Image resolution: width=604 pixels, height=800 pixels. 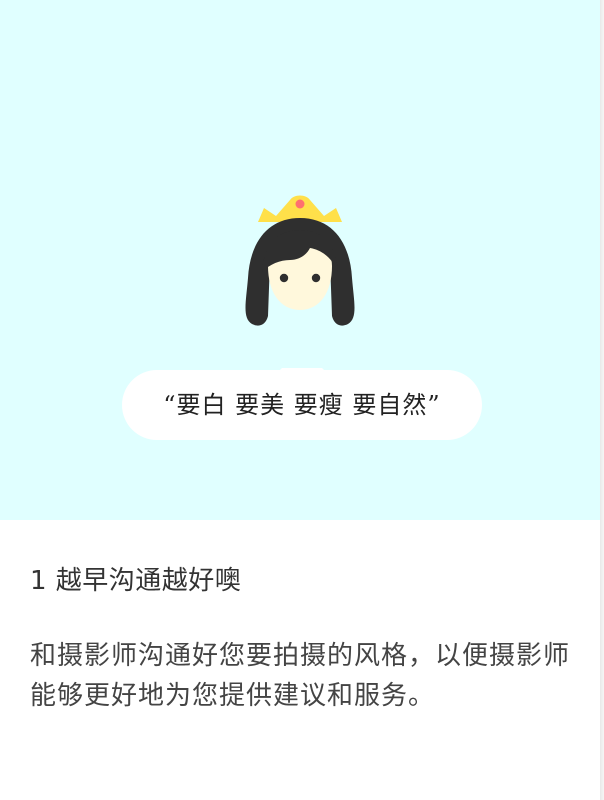 I want to click on princess-with-crown-icon, so click(x=300, y=260).